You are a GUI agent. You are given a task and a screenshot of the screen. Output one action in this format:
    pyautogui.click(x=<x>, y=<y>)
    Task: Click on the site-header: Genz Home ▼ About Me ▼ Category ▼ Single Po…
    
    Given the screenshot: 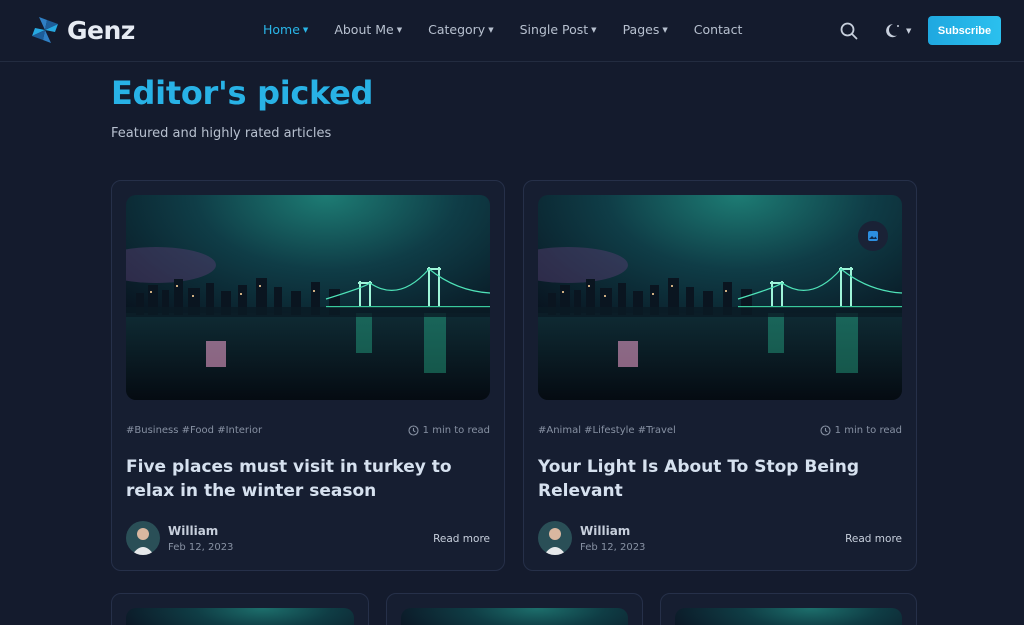 What is the action you would take?
    pyautogui.click(x=512, y=31)
    